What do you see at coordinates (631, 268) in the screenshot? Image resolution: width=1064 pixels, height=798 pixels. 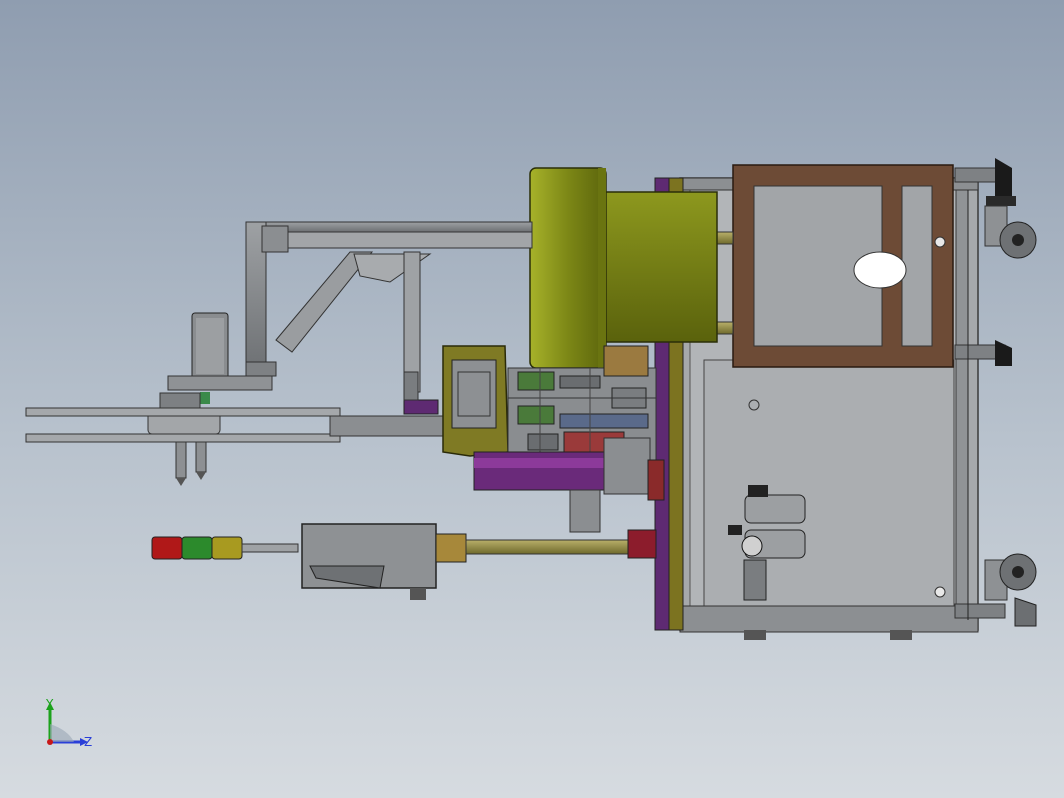 I see `vibratory-feeder-bowl` at bounding box center [631, 268].